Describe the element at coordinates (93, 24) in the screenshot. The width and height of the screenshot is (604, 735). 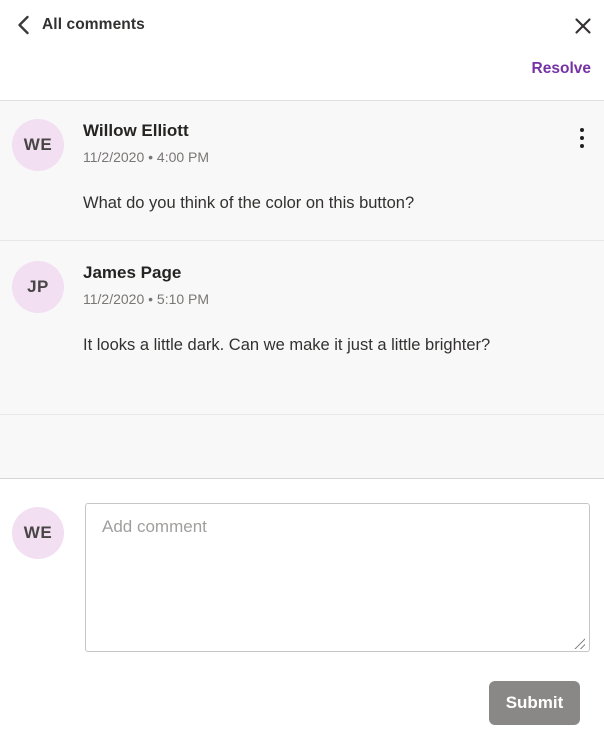
I see `page-title: All comments` at that location.